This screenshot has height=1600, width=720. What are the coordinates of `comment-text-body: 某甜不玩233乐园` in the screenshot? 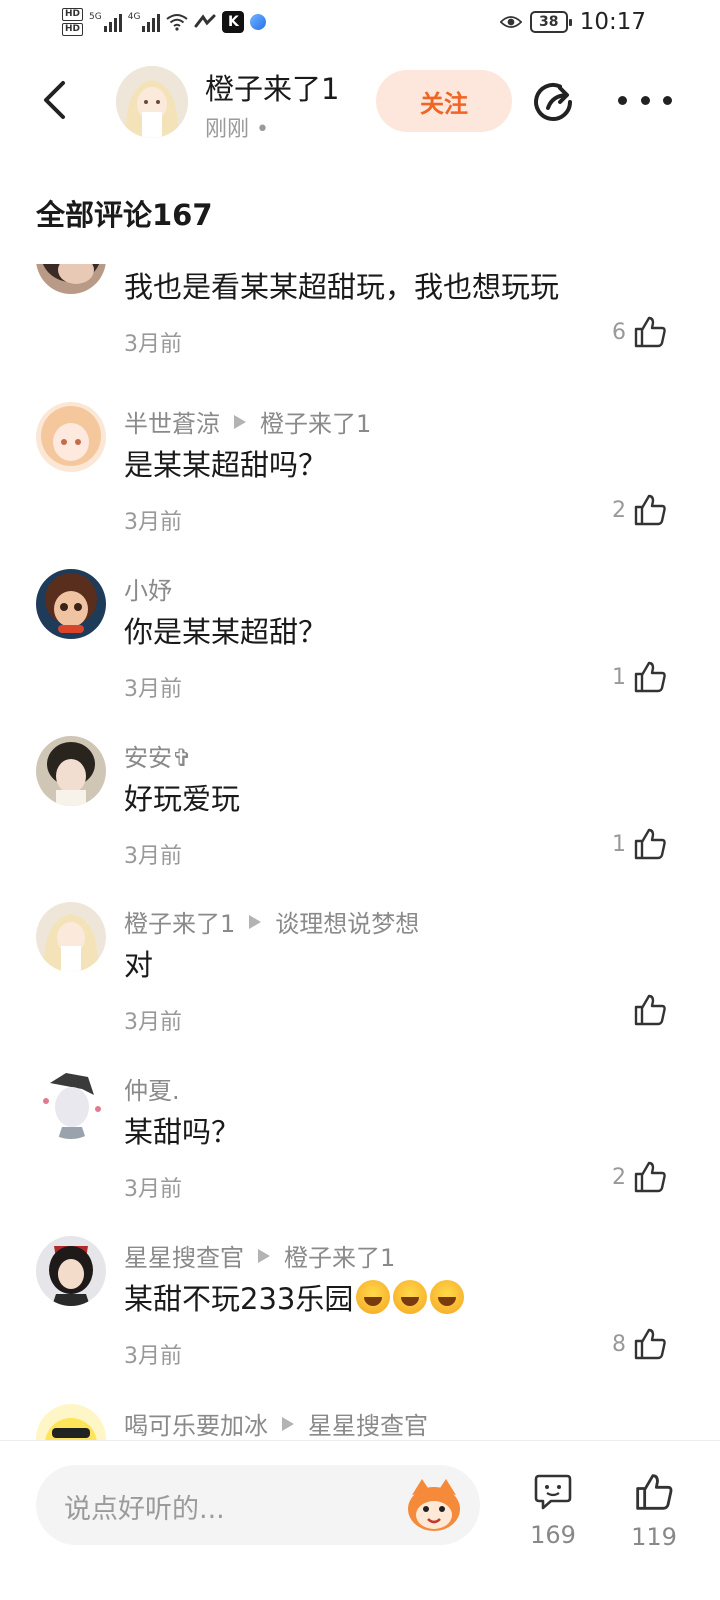 It's located at (239, 1299).